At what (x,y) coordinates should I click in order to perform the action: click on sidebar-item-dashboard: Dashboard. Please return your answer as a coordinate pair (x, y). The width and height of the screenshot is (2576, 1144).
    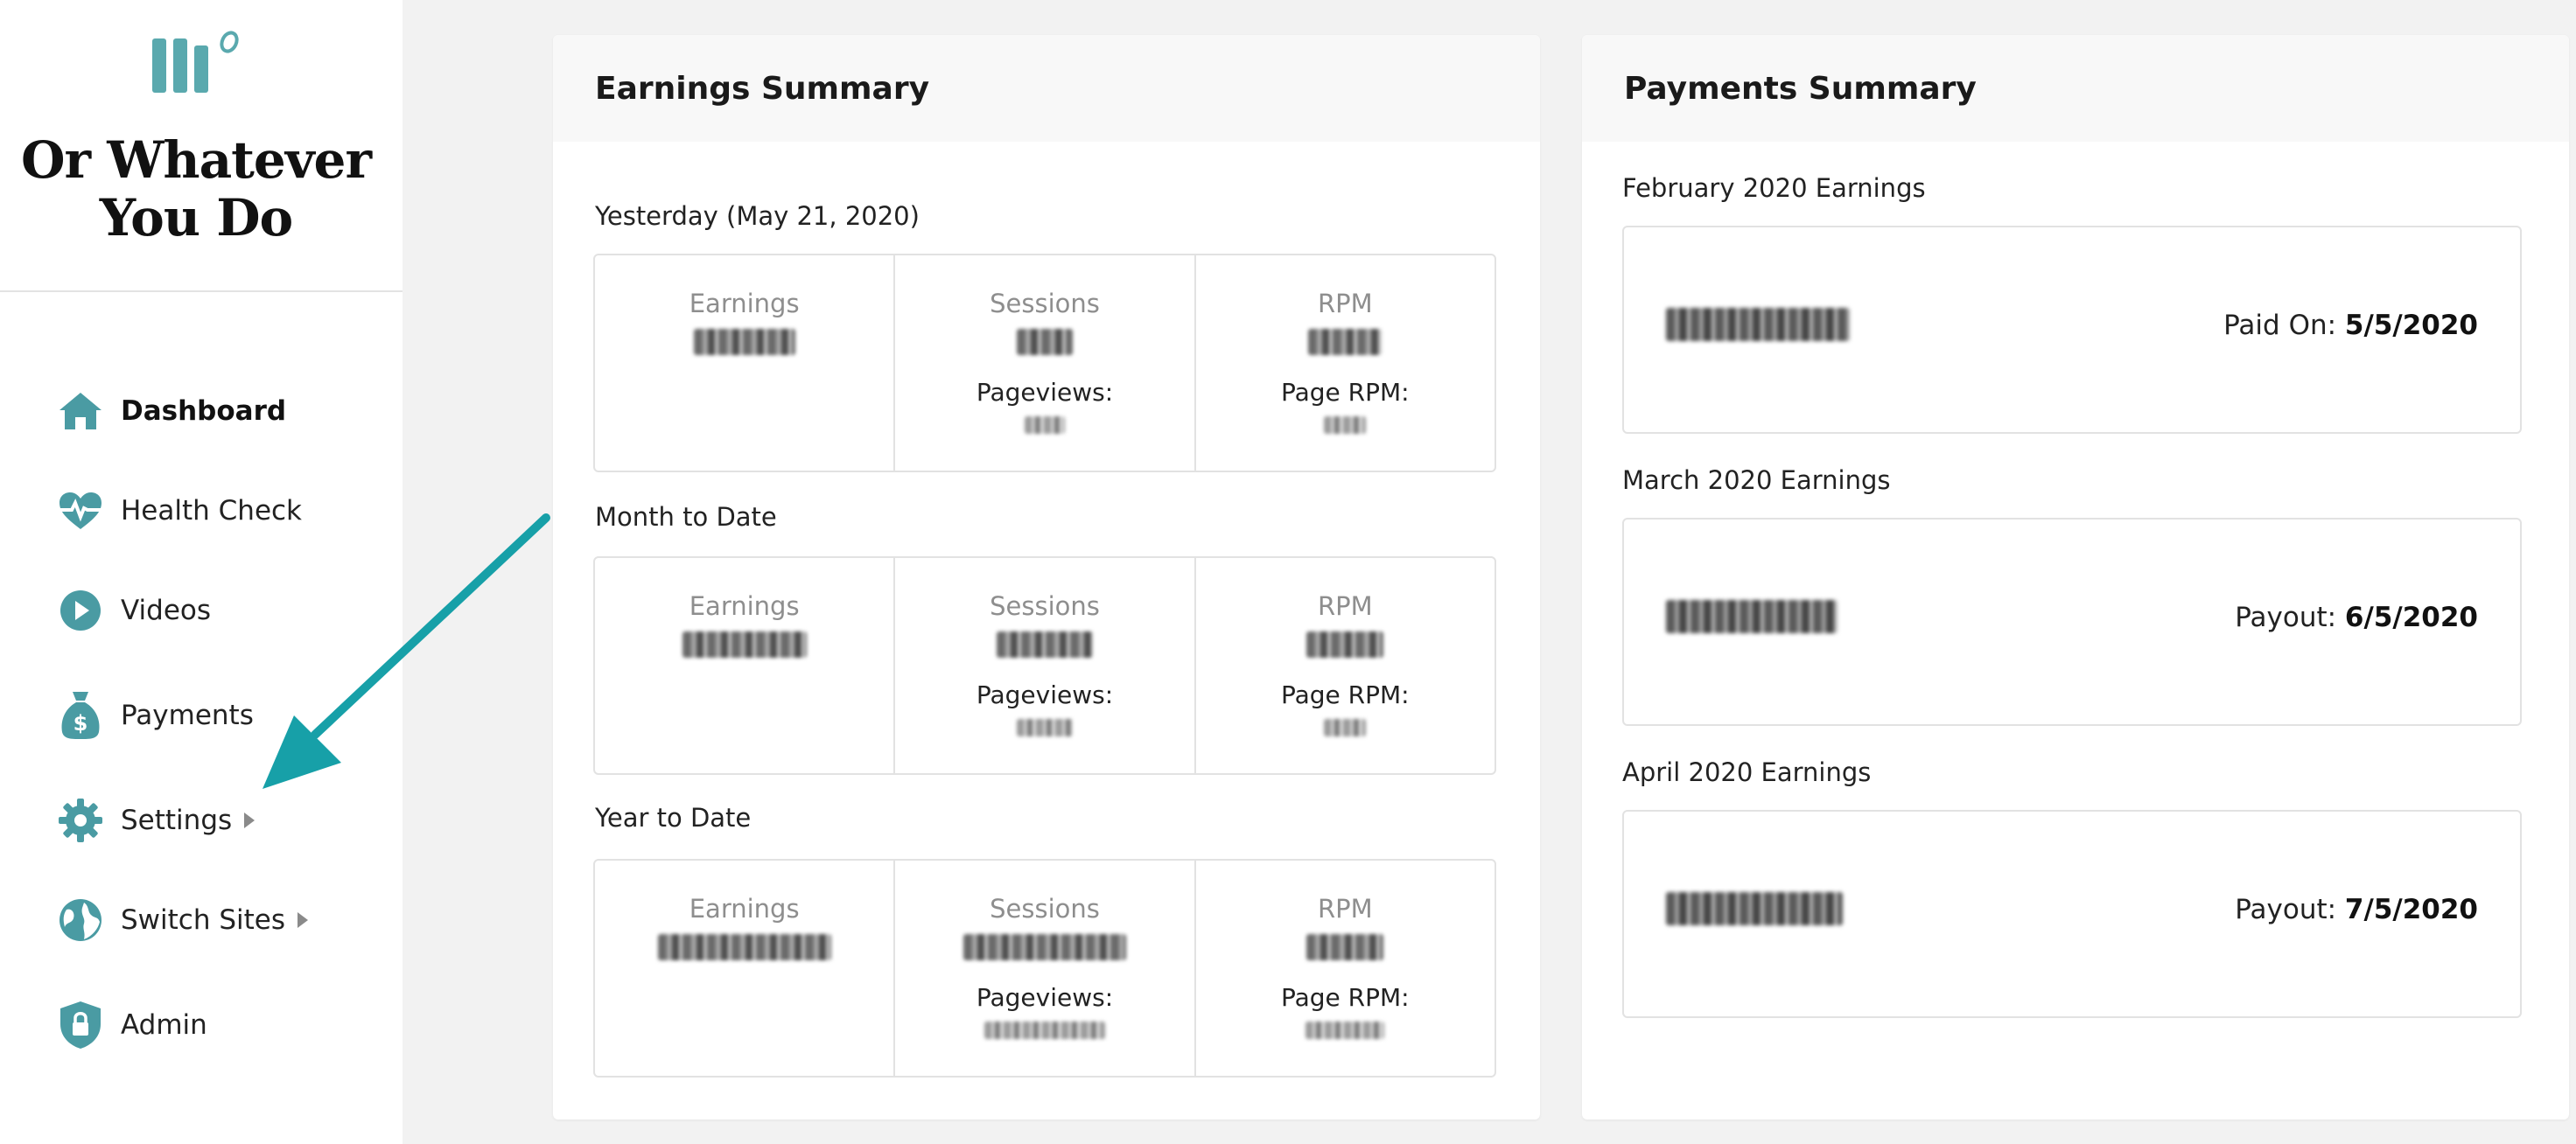
    Looking at the image, I should click on (171, 411).